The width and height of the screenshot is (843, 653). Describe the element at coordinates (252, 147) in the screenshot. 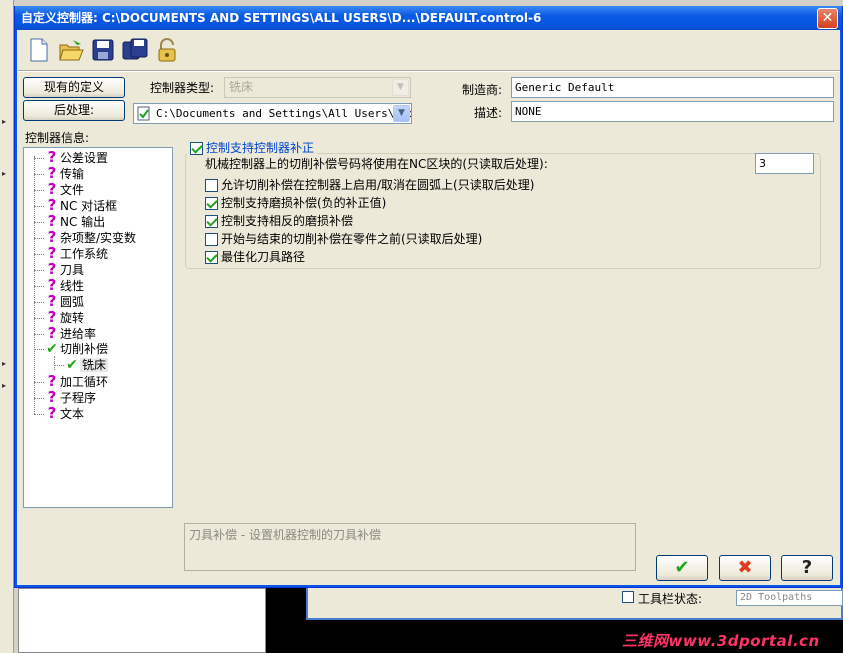

I see `compensation-group-toggle: 控制支持控制器补正` at that location.